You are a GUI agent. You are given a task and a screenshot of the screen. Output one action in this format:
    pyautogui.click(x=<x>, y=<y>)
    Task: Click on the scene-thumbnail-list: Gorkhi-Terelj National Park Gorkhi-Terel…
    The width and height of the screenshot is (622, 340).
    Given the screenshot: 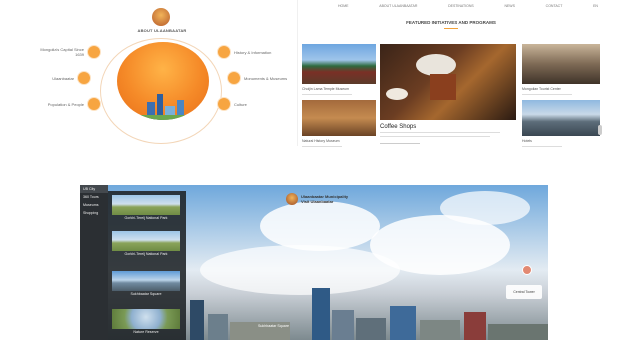 What is the action you would take?
    pyautogui.click(x=147, y=265)
    